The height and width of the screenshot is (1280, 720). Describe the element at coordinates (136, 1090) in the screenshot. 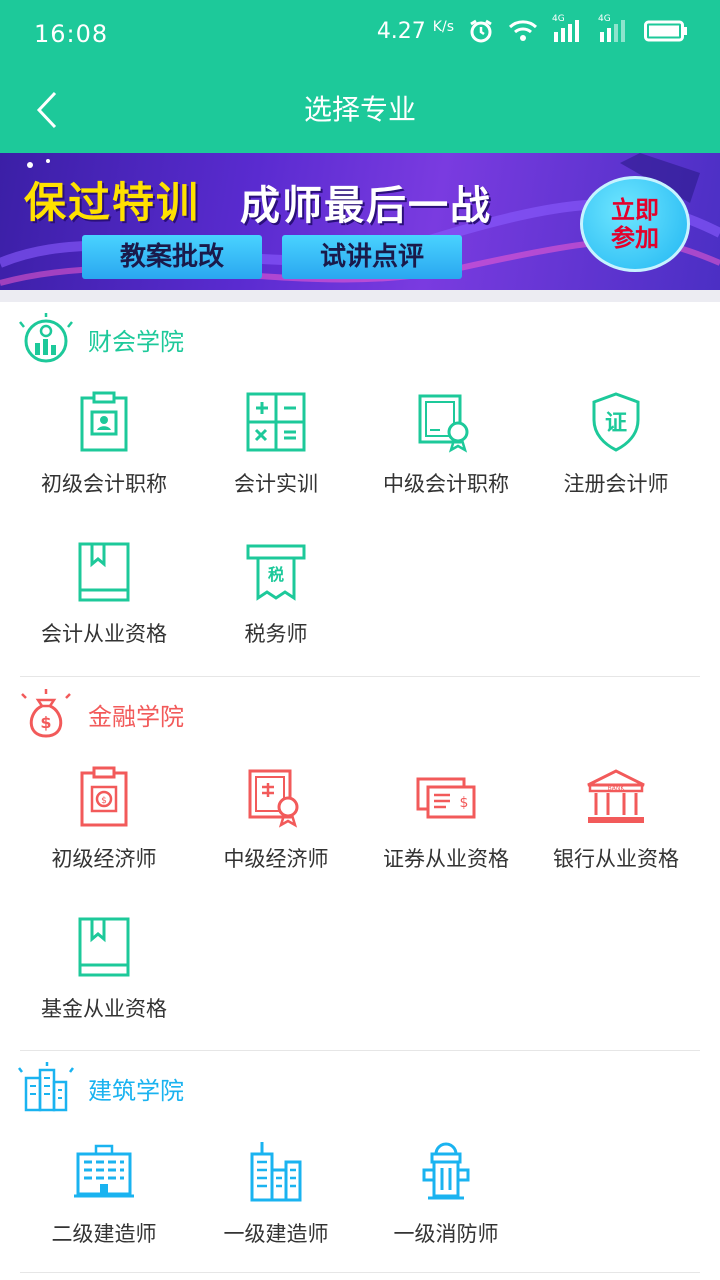

I see `section-title: 建筑学院` at that location.